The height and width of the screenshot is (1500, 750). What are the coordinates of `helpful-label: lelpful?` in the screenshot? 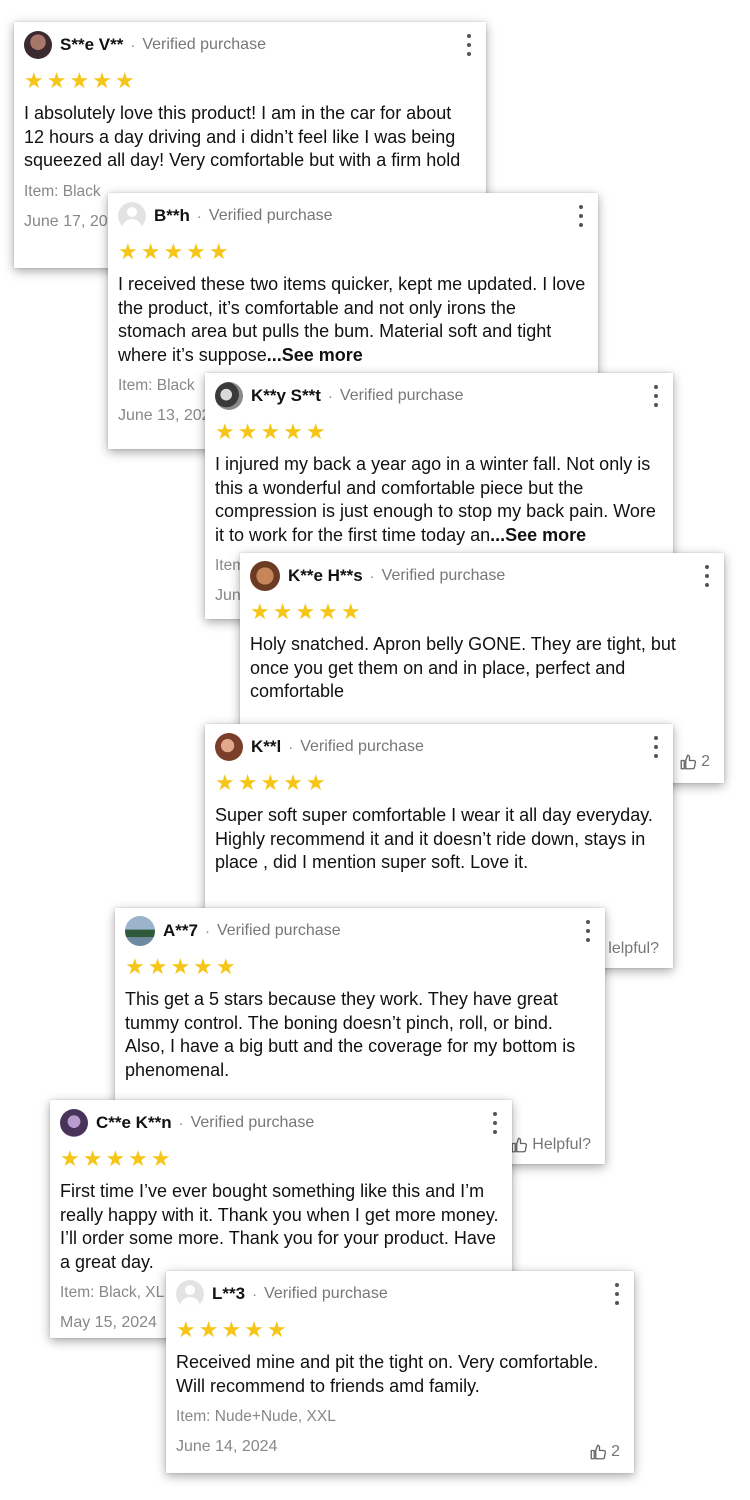 It's located at (633, 948).